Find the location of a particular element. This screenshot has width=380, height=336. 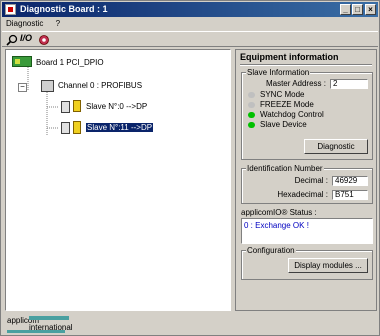

slave-device-led-icon is located at coordinates (251, 125).